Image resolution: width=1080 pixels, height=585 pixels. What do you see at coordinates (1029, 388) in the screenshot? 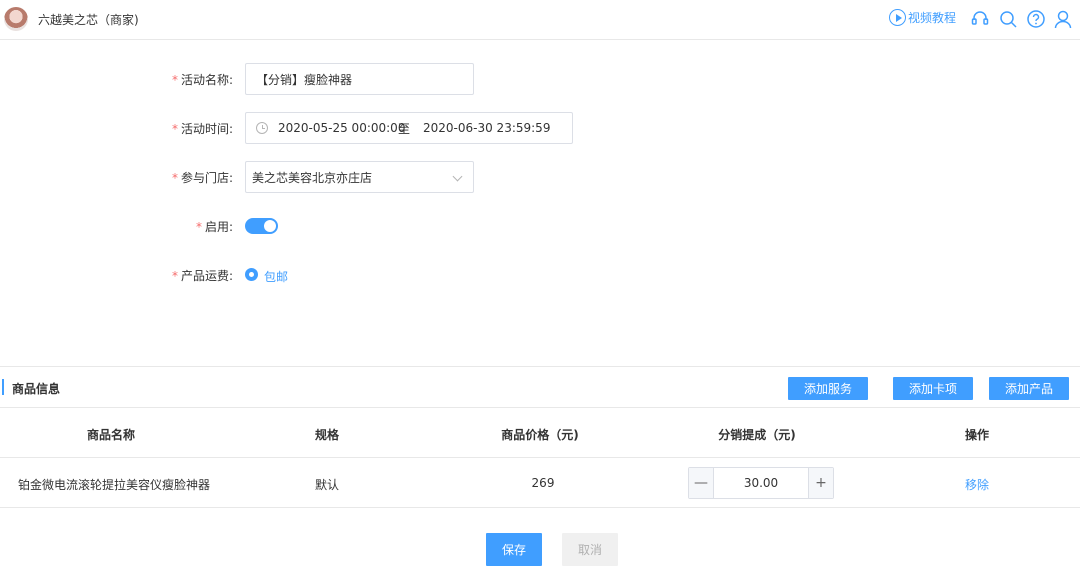
I see `add-product-button: 添加产品` at bounding box center [1029, 388].